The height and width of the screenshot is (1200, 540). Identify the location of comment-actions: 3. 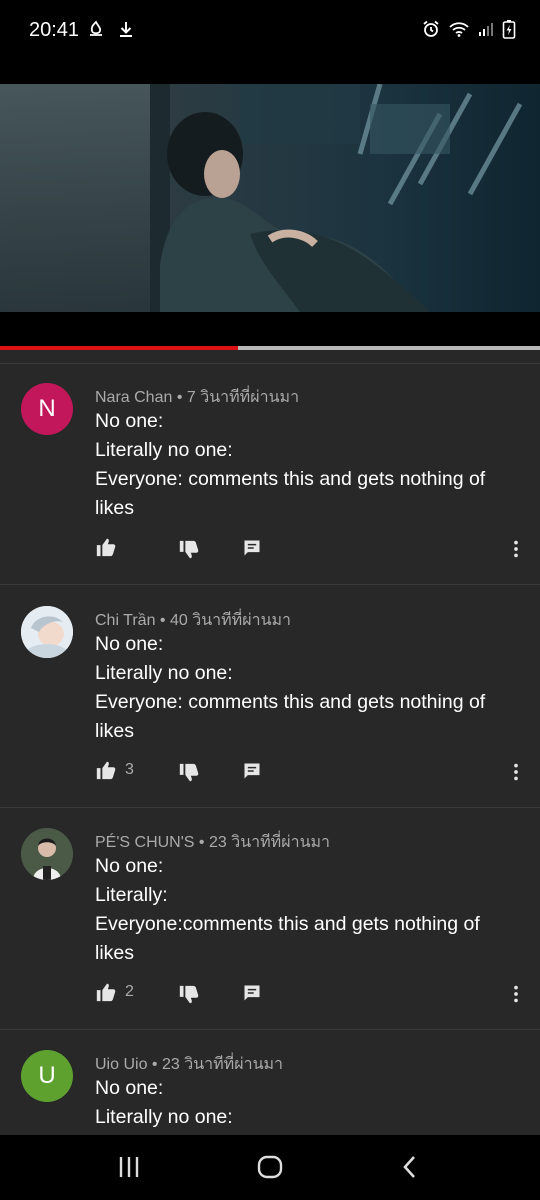
(270, 774).